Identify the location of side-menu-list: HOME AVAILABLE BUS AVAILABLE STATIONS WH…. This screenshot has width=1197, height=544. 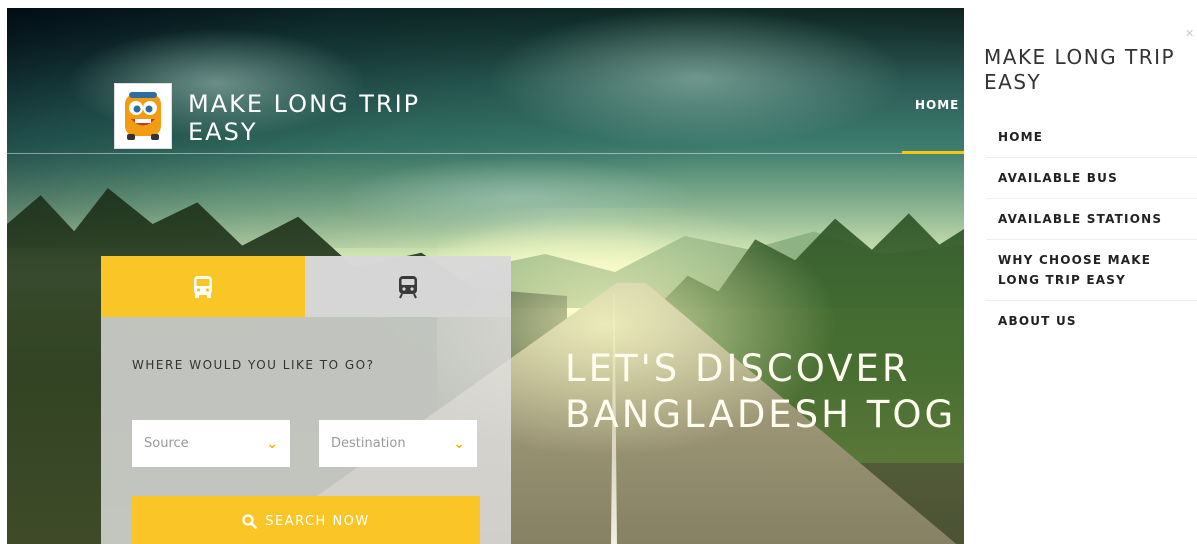
(1091, 229).